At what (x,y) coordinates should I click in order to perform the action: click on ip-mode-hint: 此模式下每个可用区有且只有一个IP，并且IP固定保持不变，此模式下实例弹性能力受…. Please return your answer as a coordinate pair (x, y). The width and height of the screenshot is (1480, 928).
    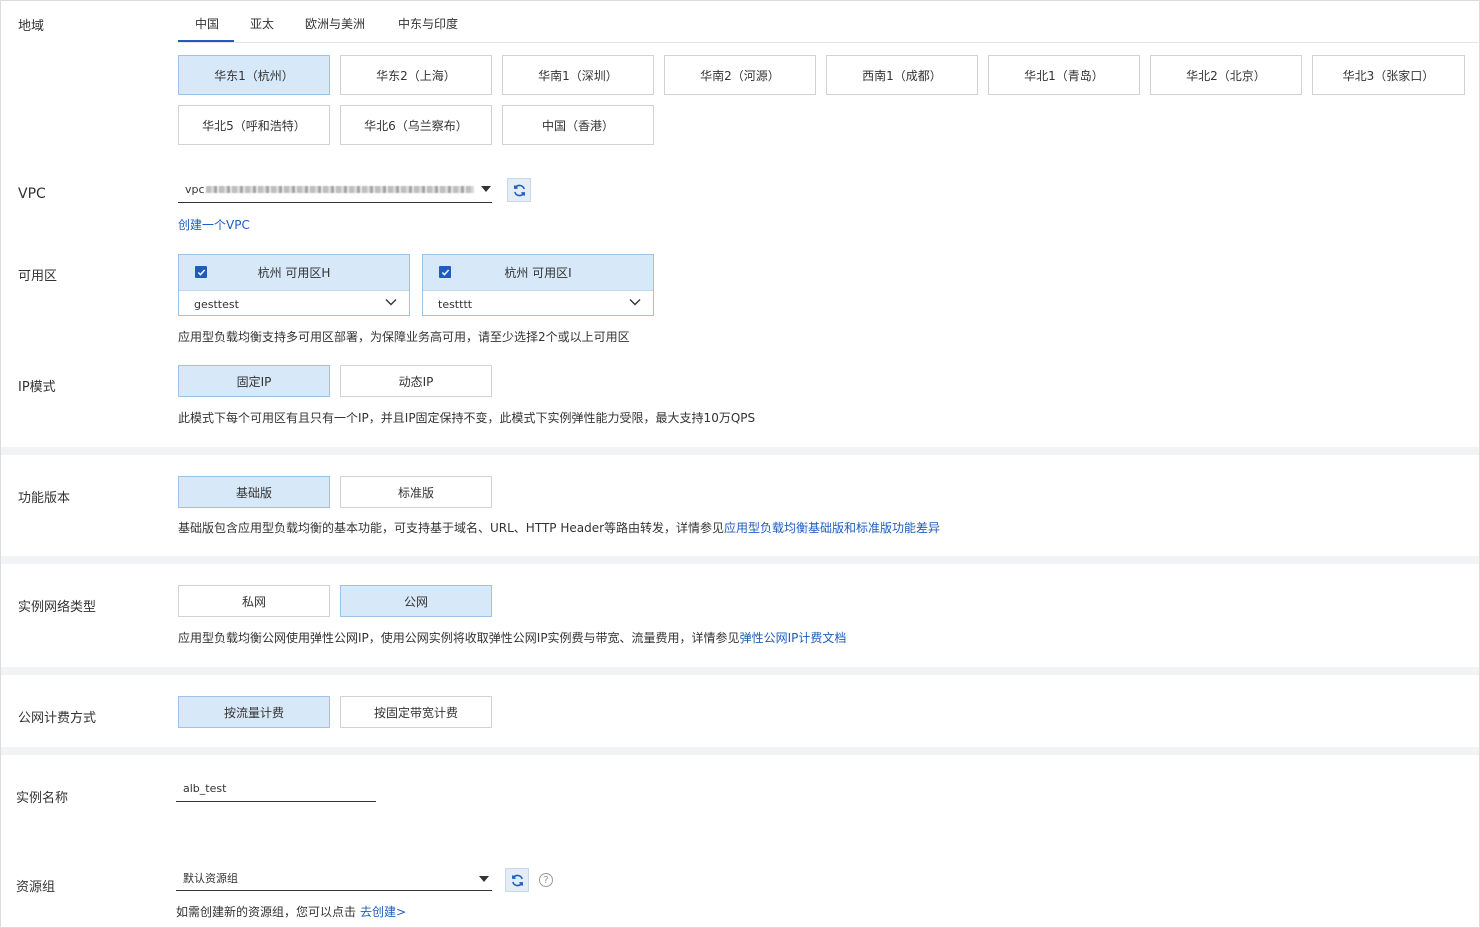
    Looking at the image, I should click on (467, 418).